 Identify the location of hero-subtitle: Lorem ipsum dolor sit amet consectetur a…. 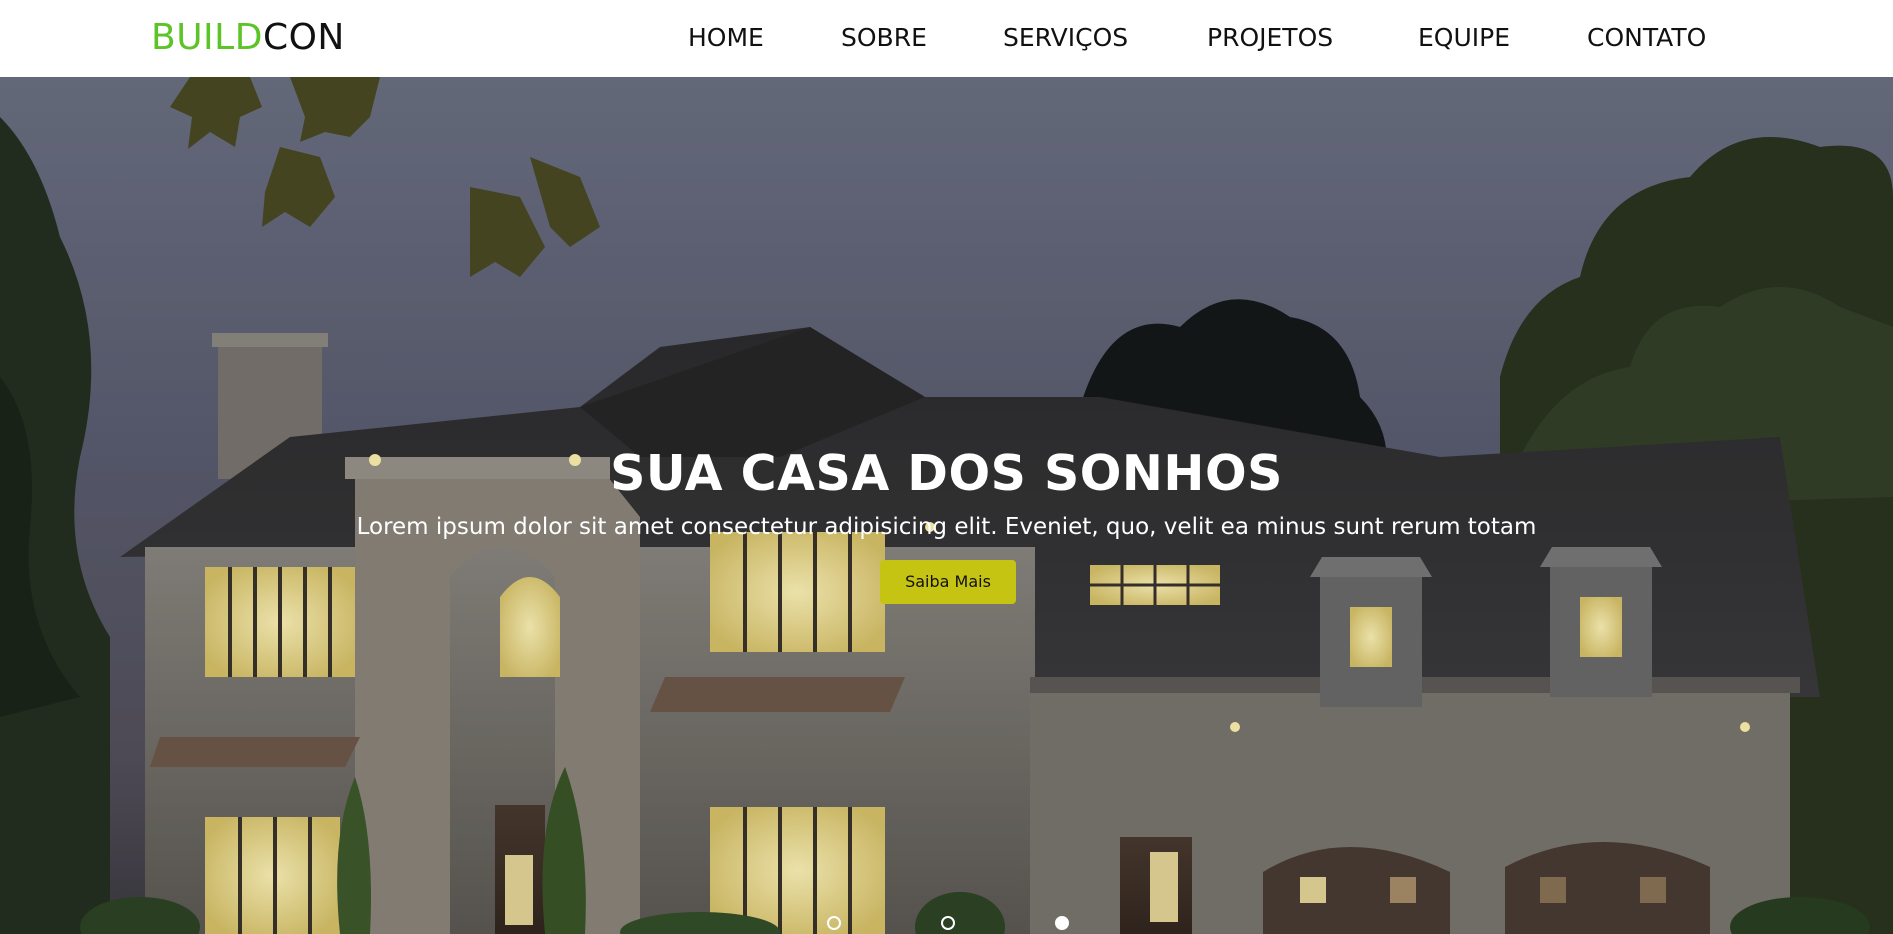
(946, 527).